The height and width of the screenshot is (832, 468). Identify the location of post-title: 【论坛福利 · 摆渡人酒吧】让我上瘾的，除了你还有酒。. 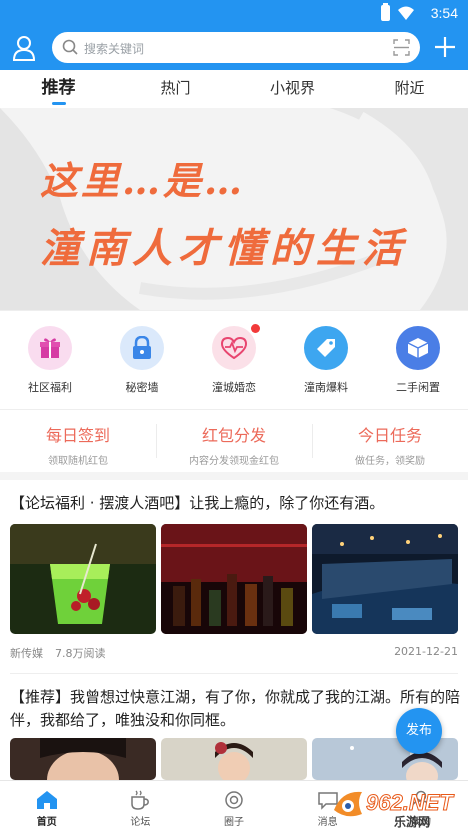
(235, 503).